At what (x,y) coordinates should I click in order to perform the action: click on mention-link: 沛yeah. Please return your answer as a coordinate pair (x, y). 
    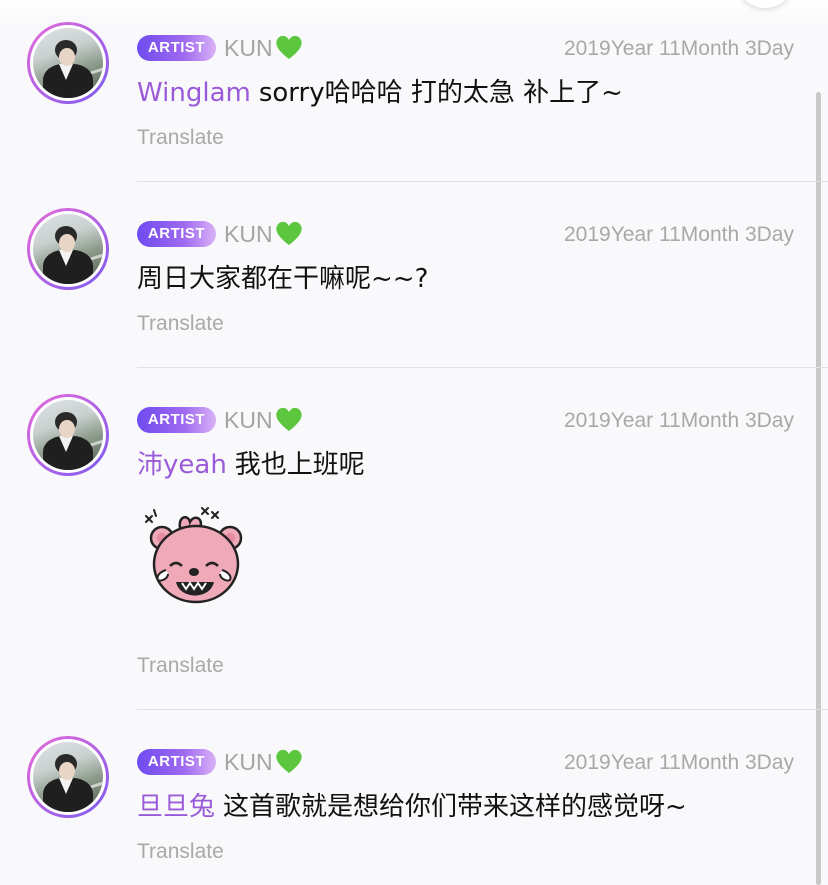
    Looking at the image, I should click on (182, 465).